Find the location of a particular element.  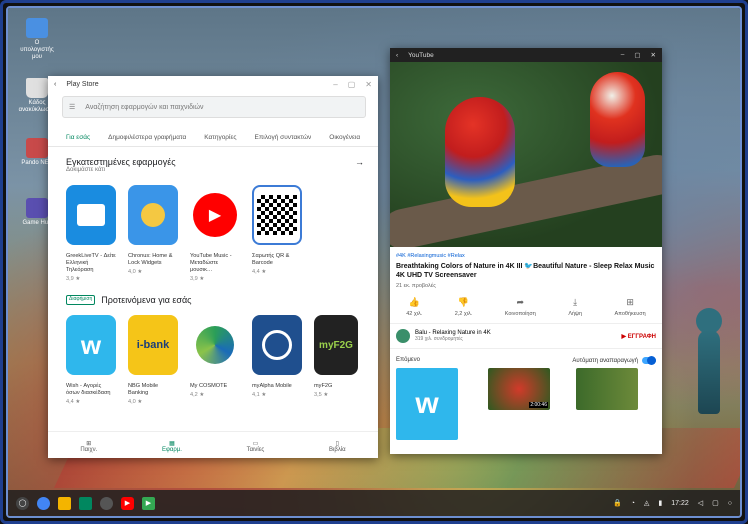

alpha-bank-icon is located at coordinates (277, 345).